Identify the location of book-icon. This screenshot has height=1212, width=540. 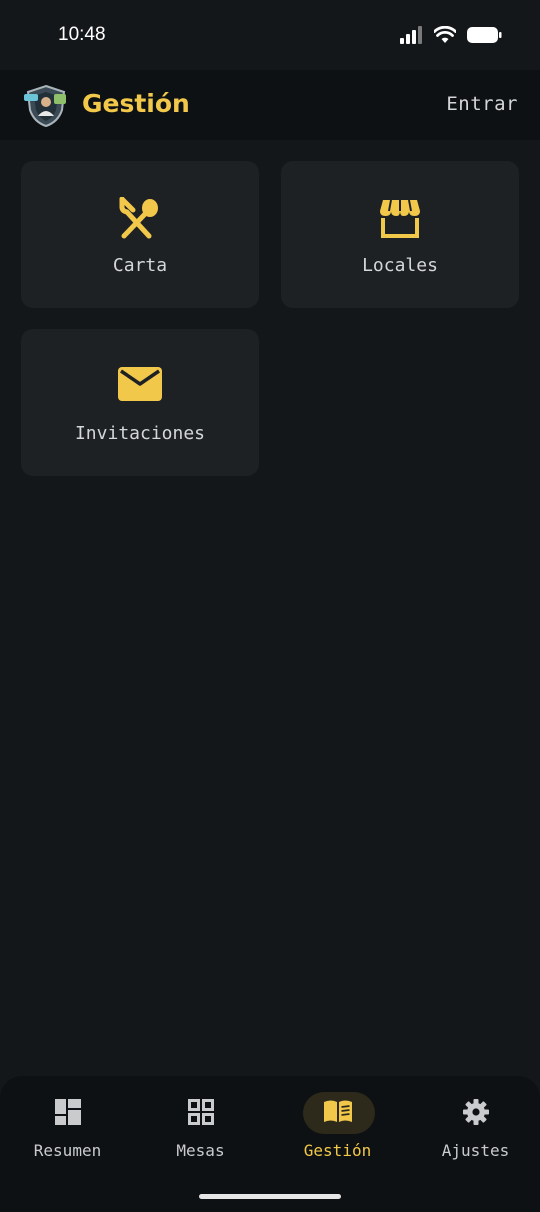
(337, 1111).